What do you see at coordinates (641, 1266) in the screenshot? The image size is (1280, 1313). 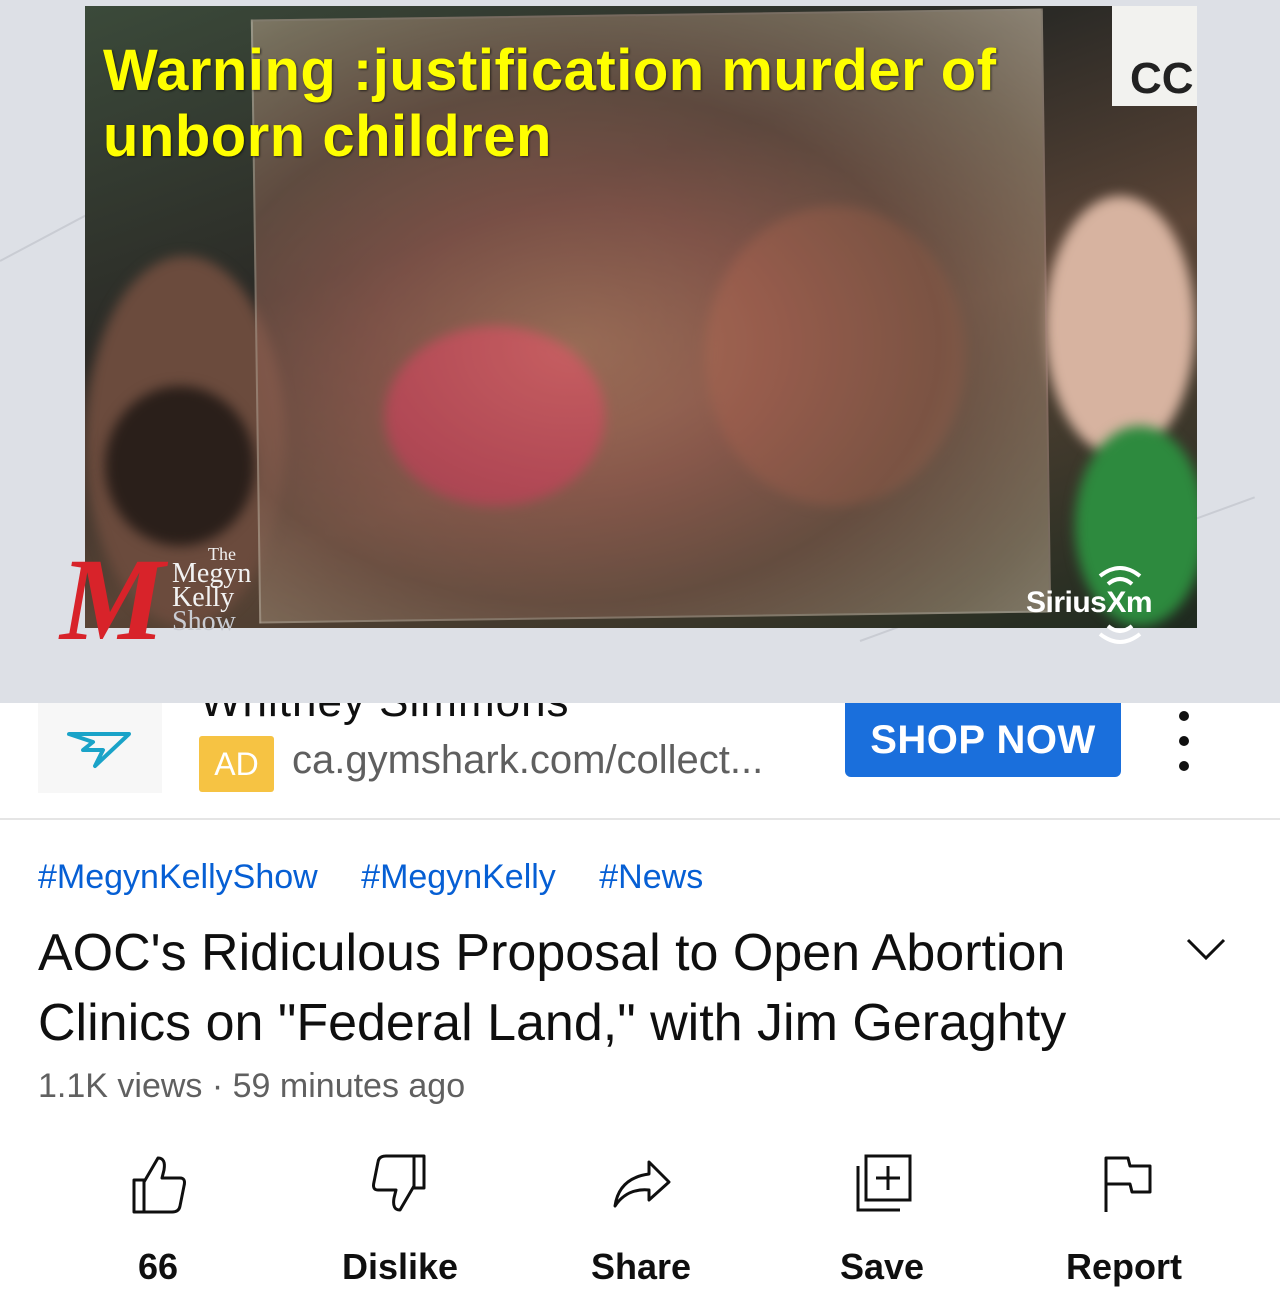 I see `share-label: Share` at bounding box center [641, 1266].